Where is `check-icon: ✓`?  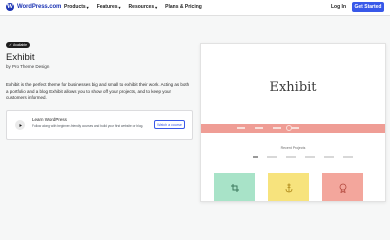 check-icon: ✓ is located at coordinates (10, 45).